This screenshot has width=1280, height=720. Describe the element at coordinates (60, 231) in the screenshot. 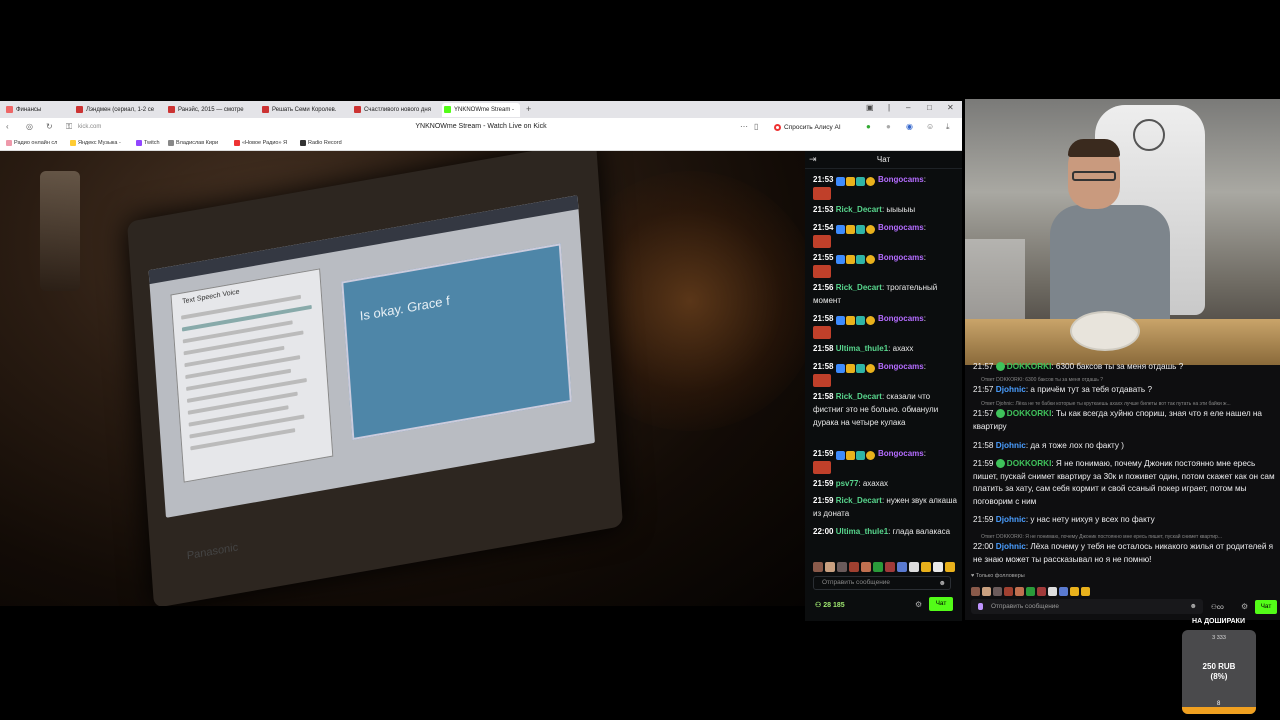

I see `lamp-silhouette` at that location.